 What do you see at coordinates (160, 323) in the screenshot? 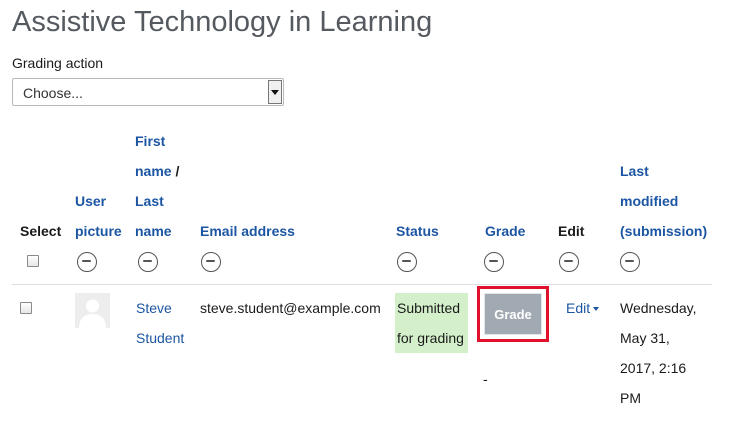
I see `student-name-link: Steve Student` at bounding box center [160, 323].